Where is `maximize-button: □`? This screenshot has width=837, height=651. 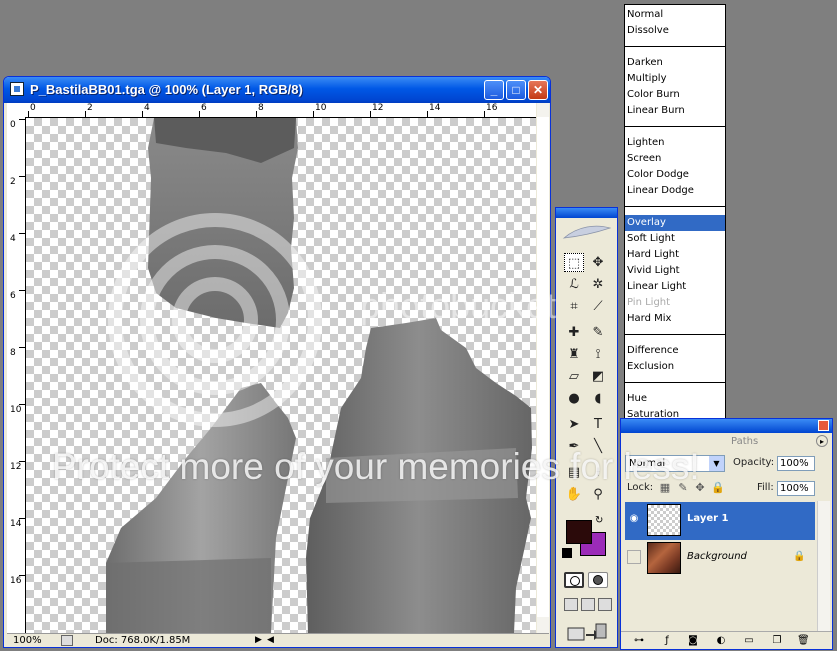
maximize-button: □ is located at coordinates (516, 90).